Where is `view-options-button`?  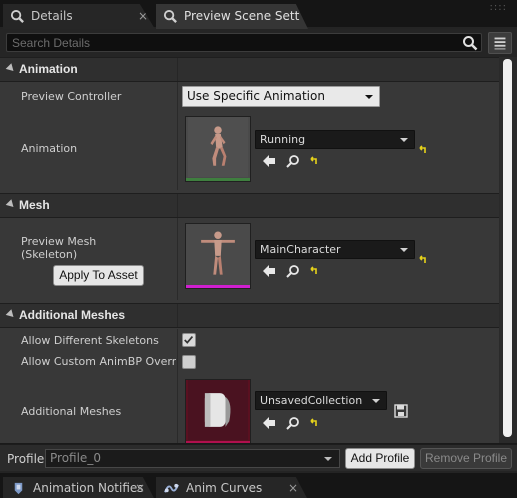
view-options-button is located at coordinates (500, 43).